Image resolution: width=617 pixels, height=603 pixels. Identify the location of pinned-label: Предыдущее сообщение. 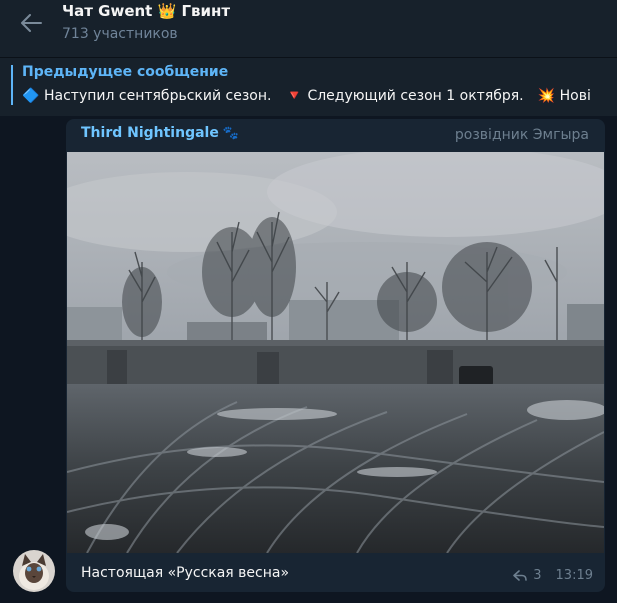
(125, 72).